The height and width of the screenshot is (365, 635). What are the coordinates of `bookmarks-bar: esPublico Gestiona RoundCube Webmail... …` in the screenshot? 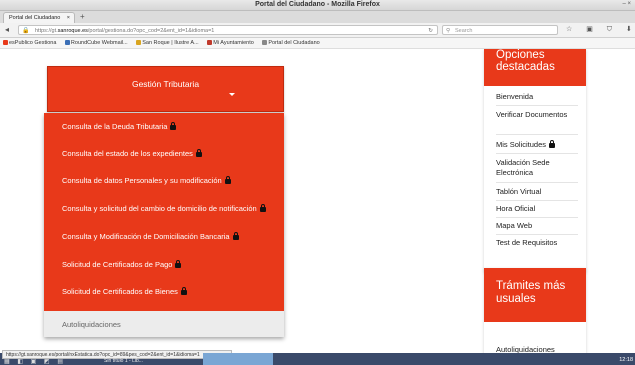 It's located at (317, 43).